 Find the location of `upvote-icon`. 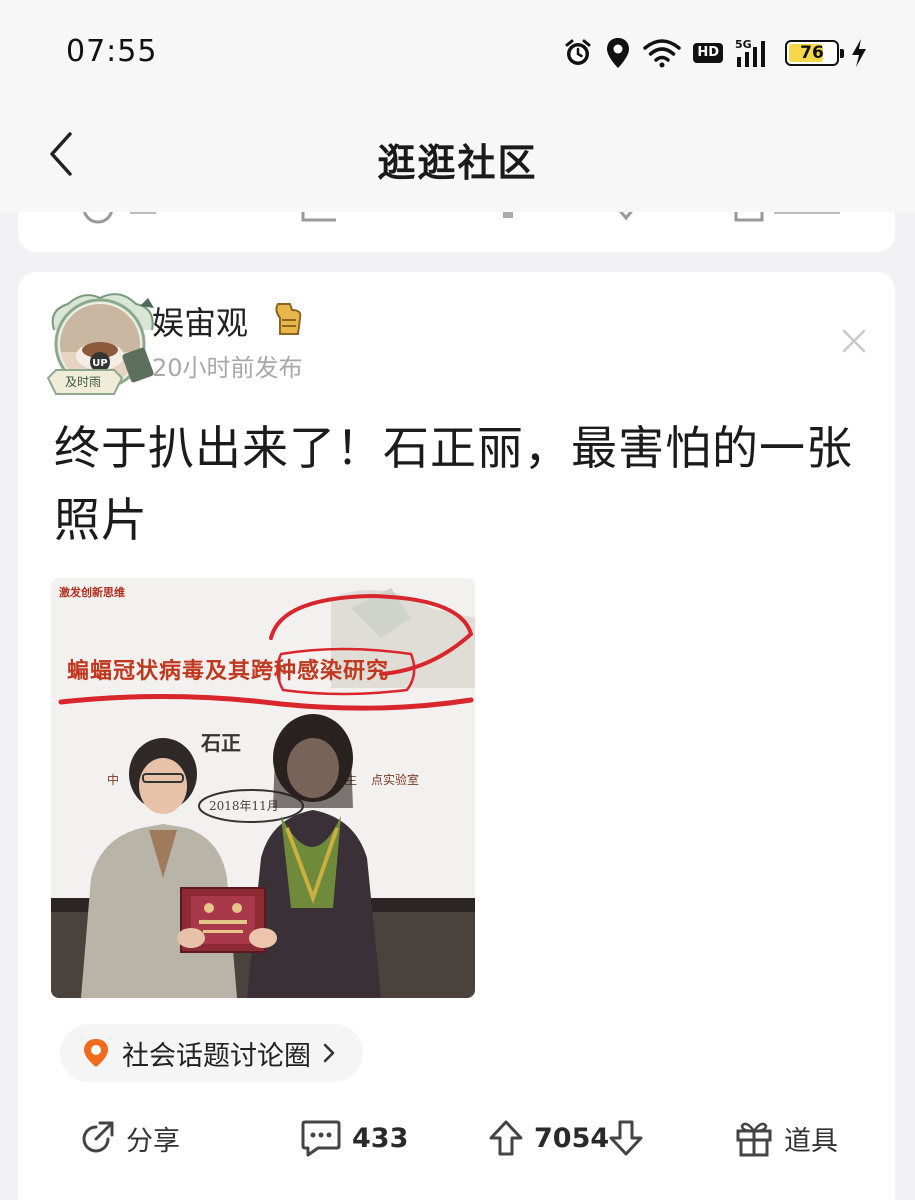

upvote-icon is located at coordinates (506, 1138).